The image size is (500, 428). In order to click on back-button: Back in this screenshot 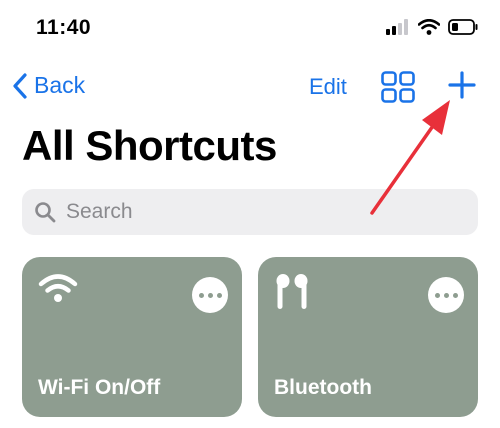, I will do `click(48, 85)`.